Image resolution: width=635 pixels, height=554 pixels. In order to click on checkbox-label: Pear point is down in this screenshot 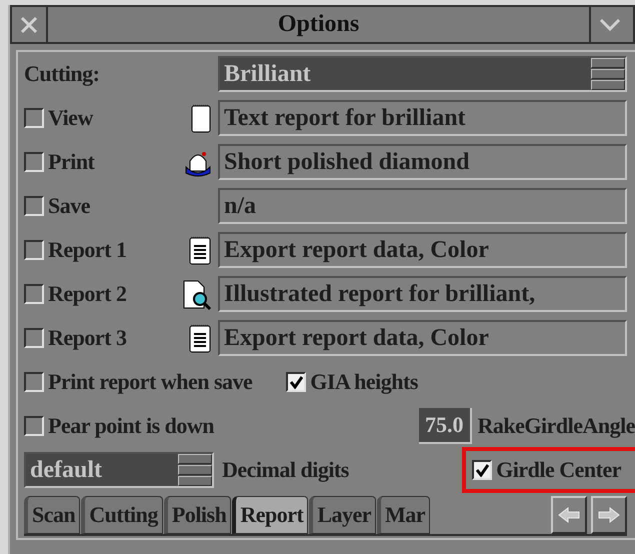, I will do `click(131, 426)`.